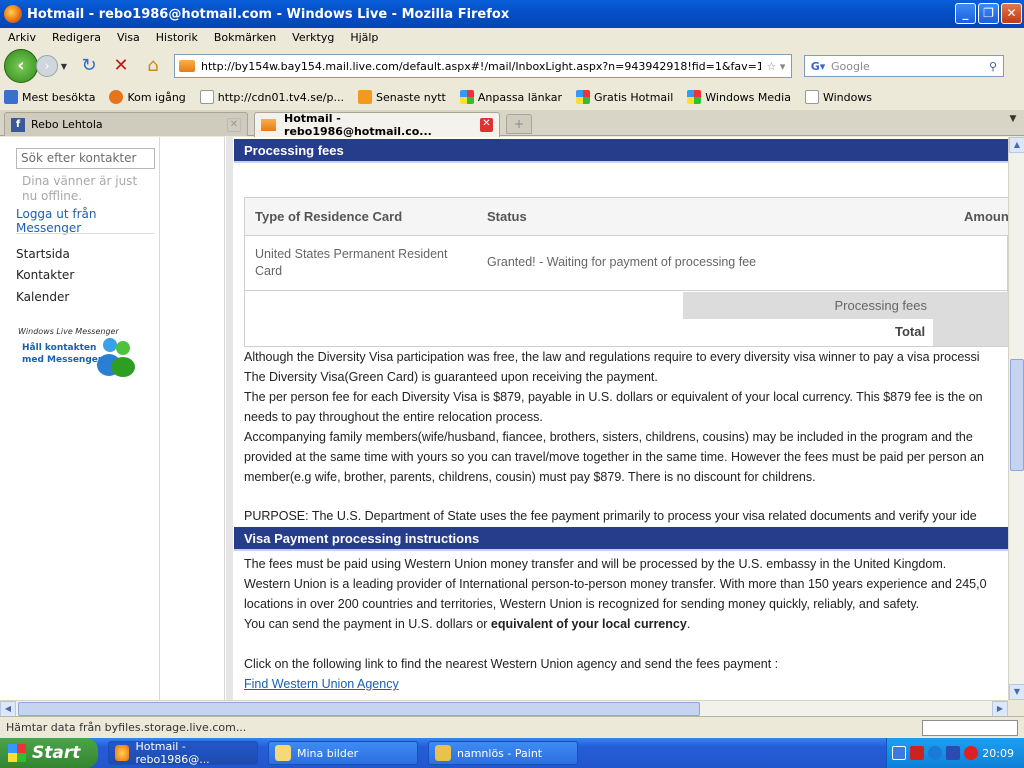  What do you see at coordinates (377, 125) in the screenshot?
I see `tab-hotmail: Hotmail - rebo1986@hotmail.co... ✕` at bounding box center [377, 125].